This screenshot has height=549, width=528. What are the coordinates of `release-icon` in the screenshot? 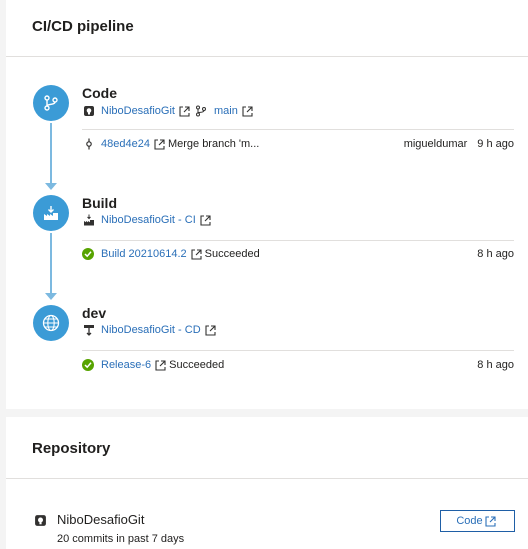 It's located at (88, 330).